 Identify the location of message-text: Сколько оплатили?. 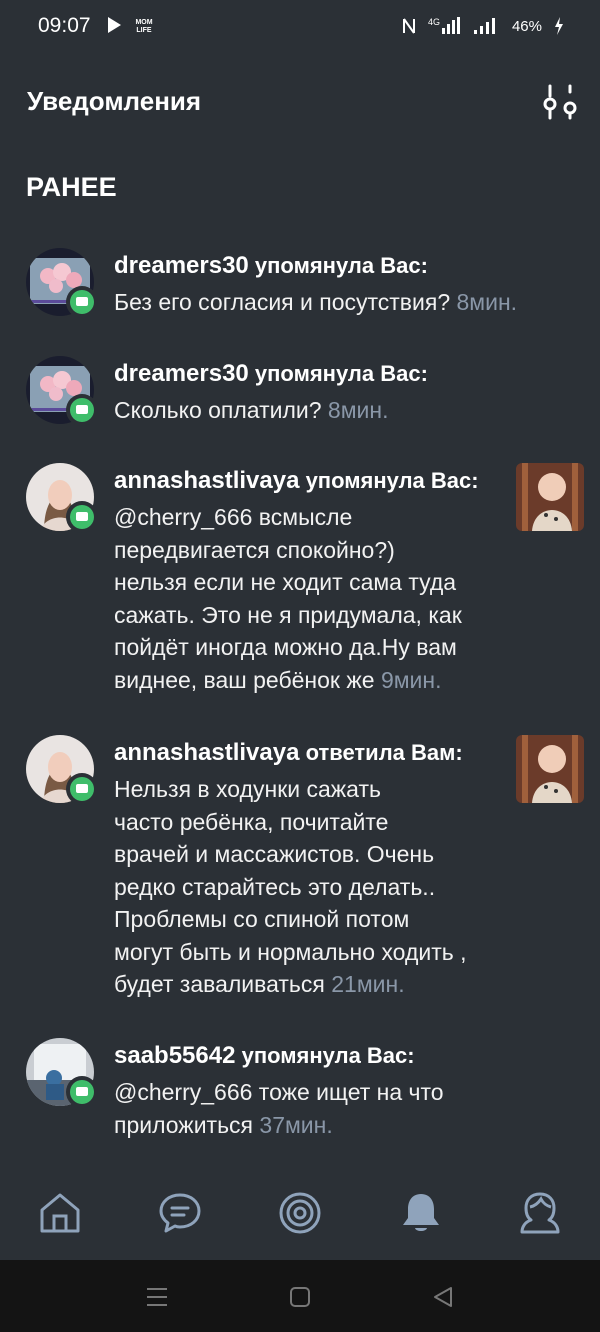
(218, 410).